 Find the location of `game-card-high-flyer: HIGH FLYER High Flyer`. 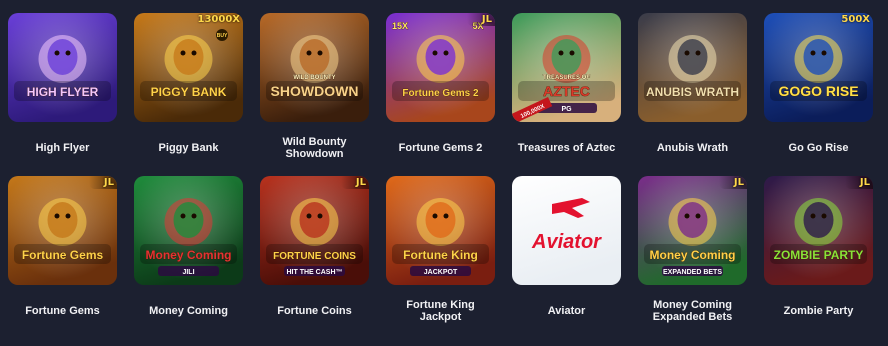

game-card-high-flyer: HIGH FLYER High Flyer is located at coordinates (62, 94).